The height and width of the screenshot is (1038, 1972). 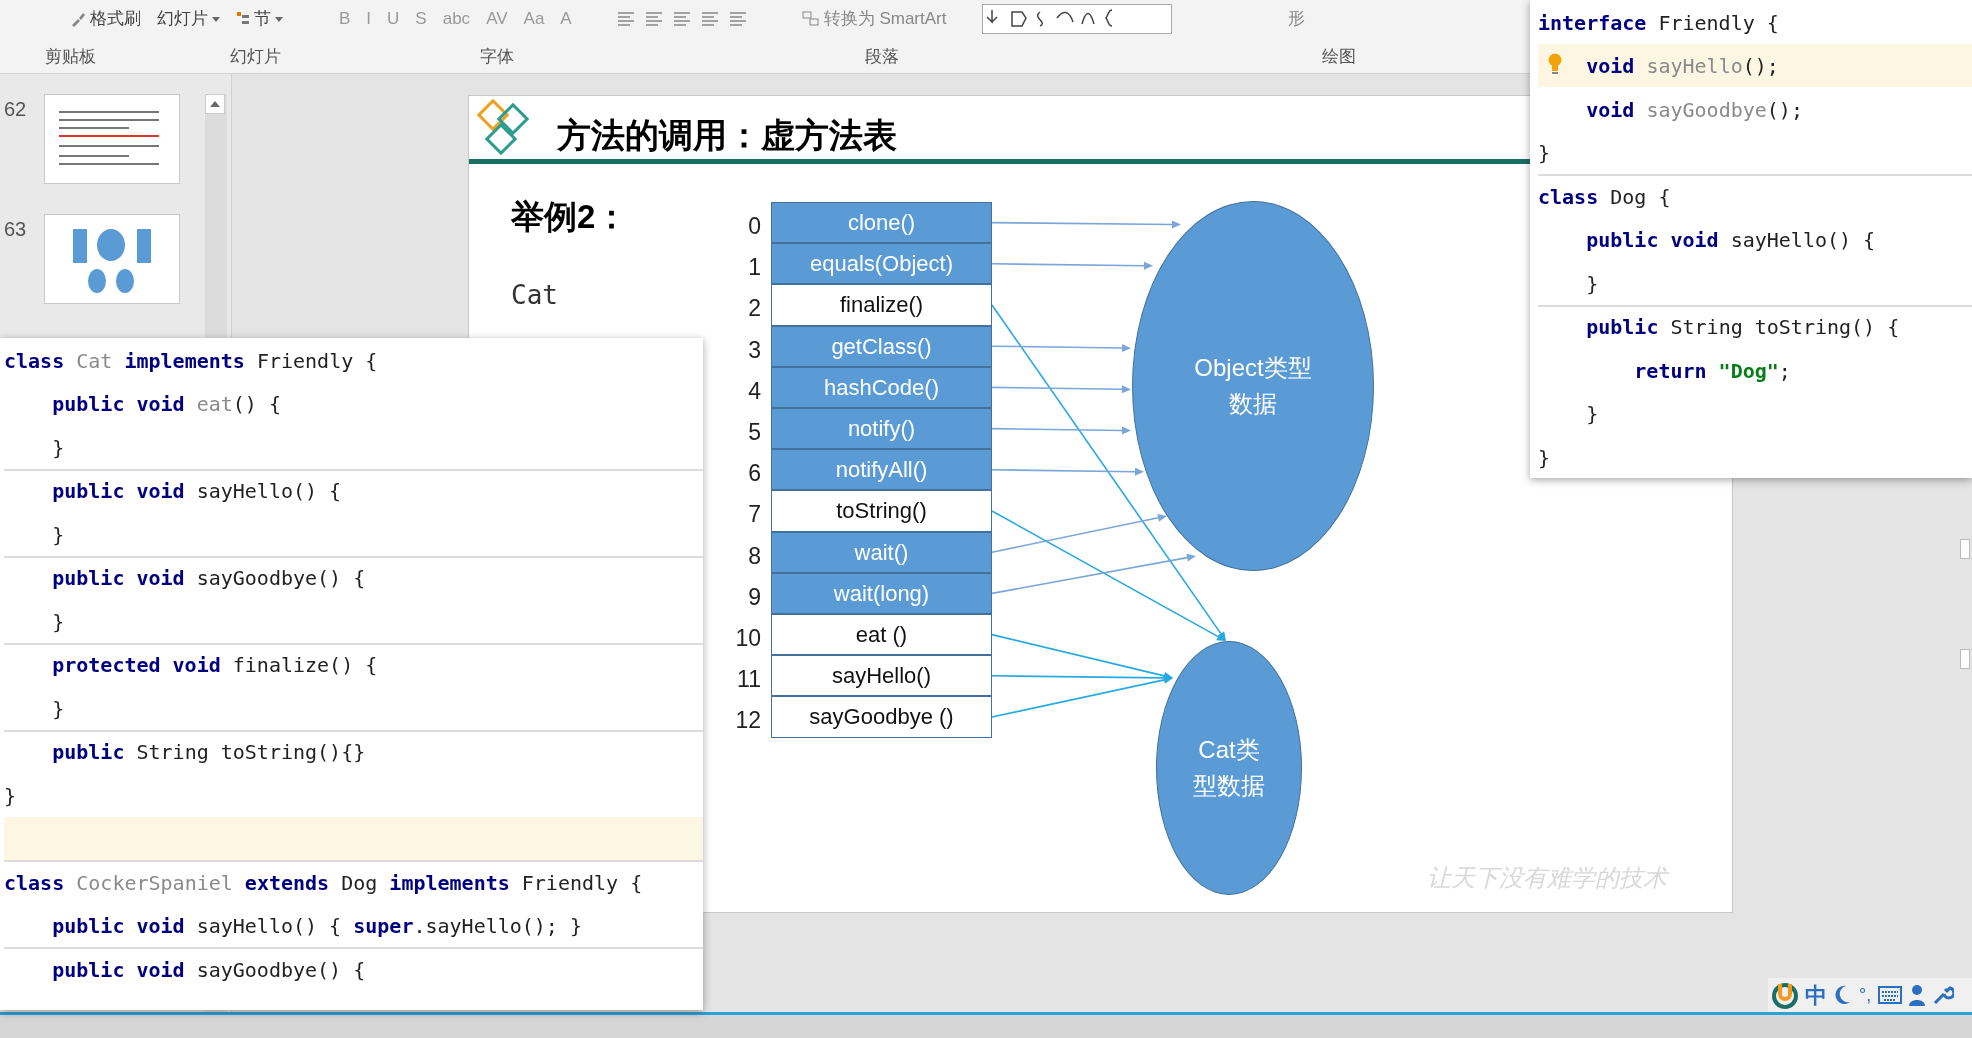 What do you see at coordinates (754, 268) in the screenshot?
I see `row-index: 1` at bounding box center [754, 268].